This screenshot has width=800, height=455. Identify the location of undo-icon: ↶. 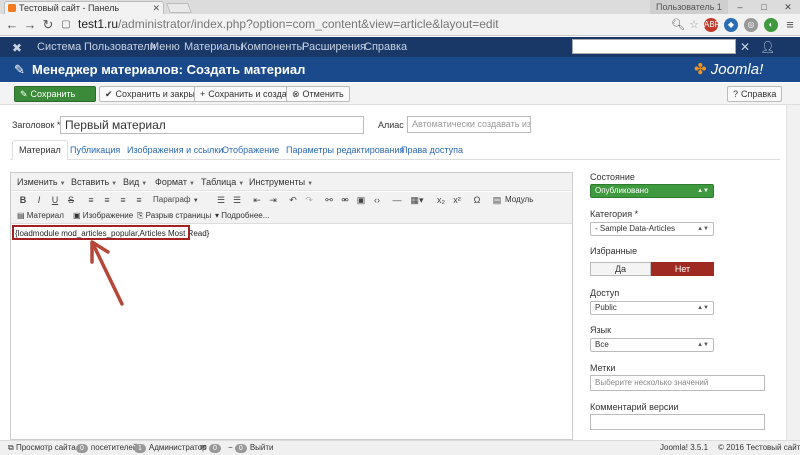
(293, 200).